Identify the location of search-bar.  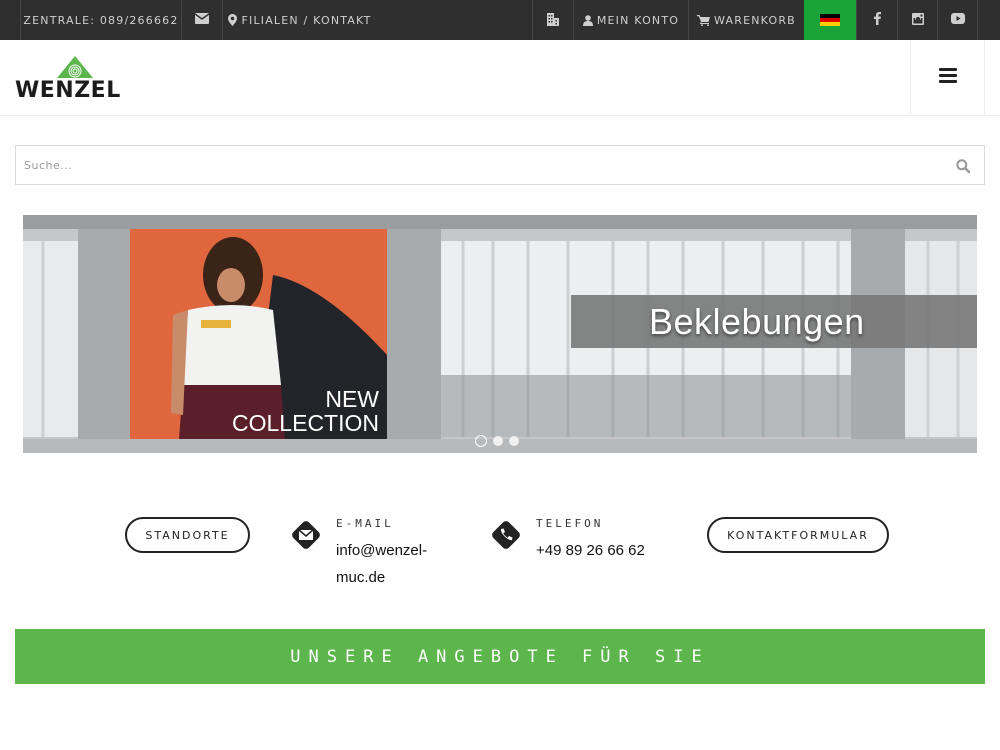
(500, 165).